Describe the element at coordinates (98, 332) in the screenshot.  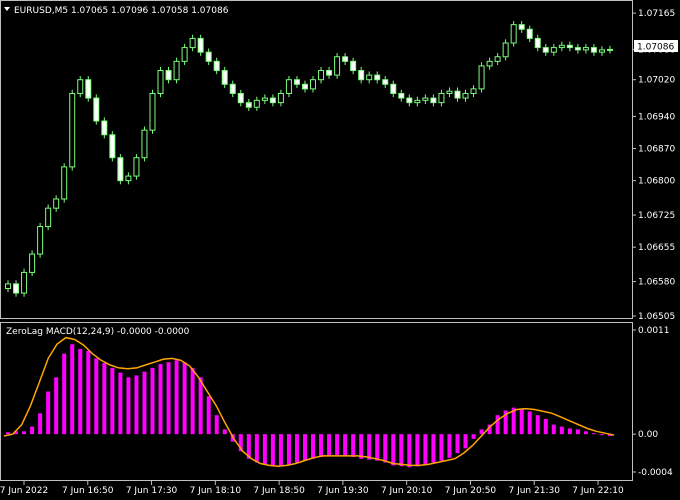
I see `indicator-panel-title: ZeroLag MACD(12,24,9) -0.0000 -0.0000` at that location.